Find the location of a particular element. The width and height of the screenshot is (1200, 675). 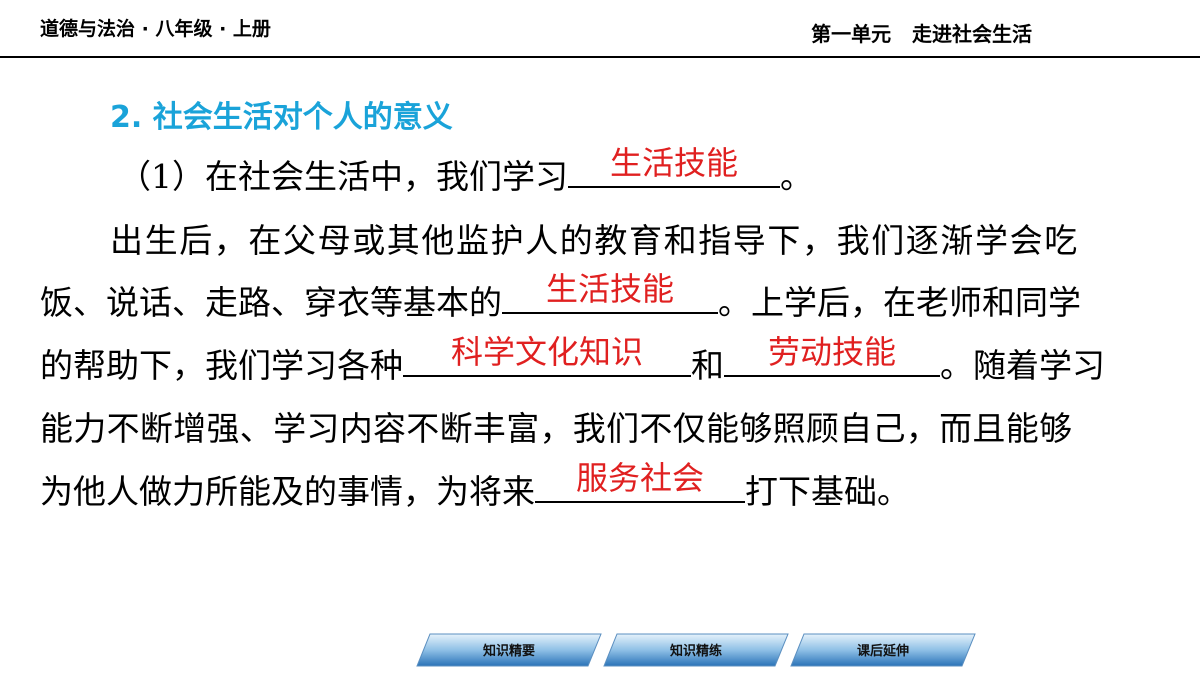

line-5-suffix: 打下基础。 is located at coordinates (827, 491).